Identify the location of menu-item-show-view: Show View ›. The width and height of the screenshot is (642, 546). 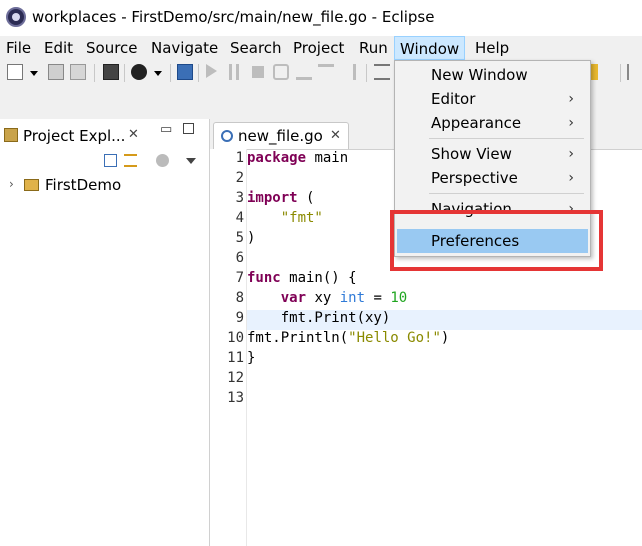
(492, 154).